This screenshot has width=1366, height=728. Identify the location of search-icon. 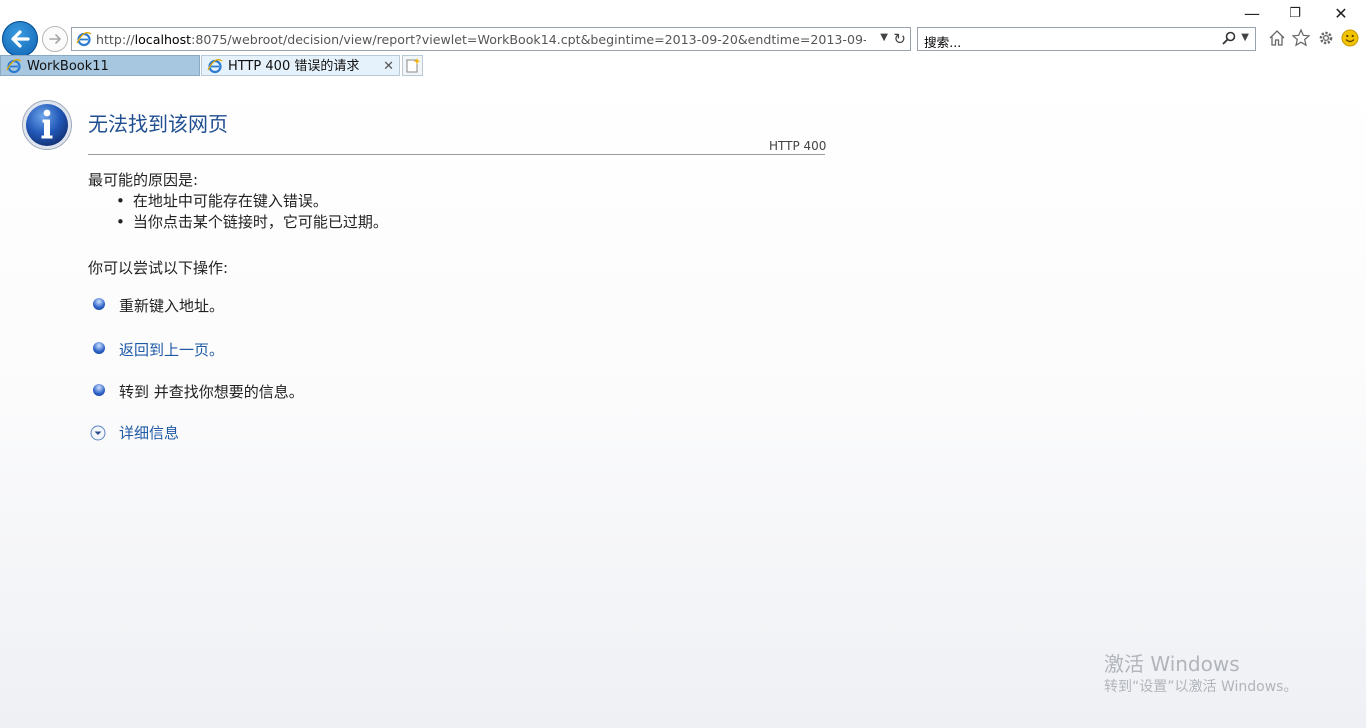
(1229, 38).